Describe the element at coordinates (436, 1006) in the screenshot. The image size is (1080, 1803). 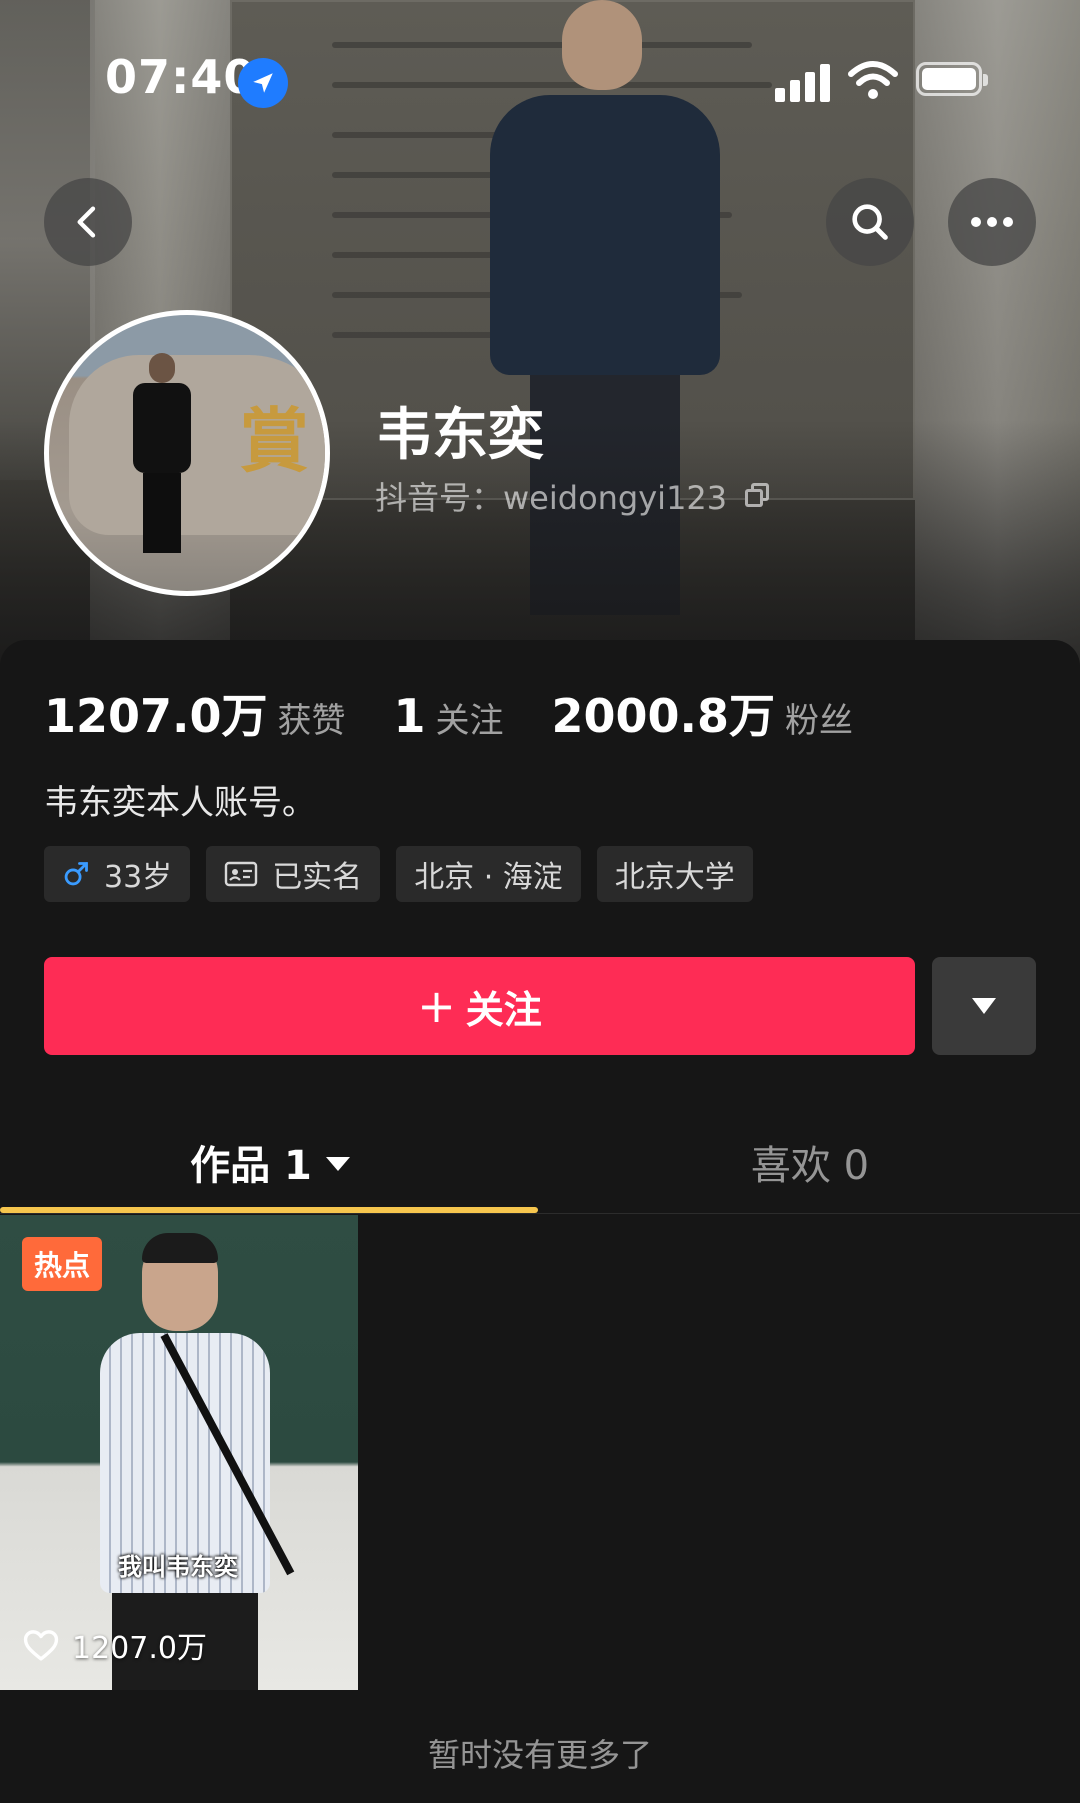
I see `plus-icon: +` at that location.